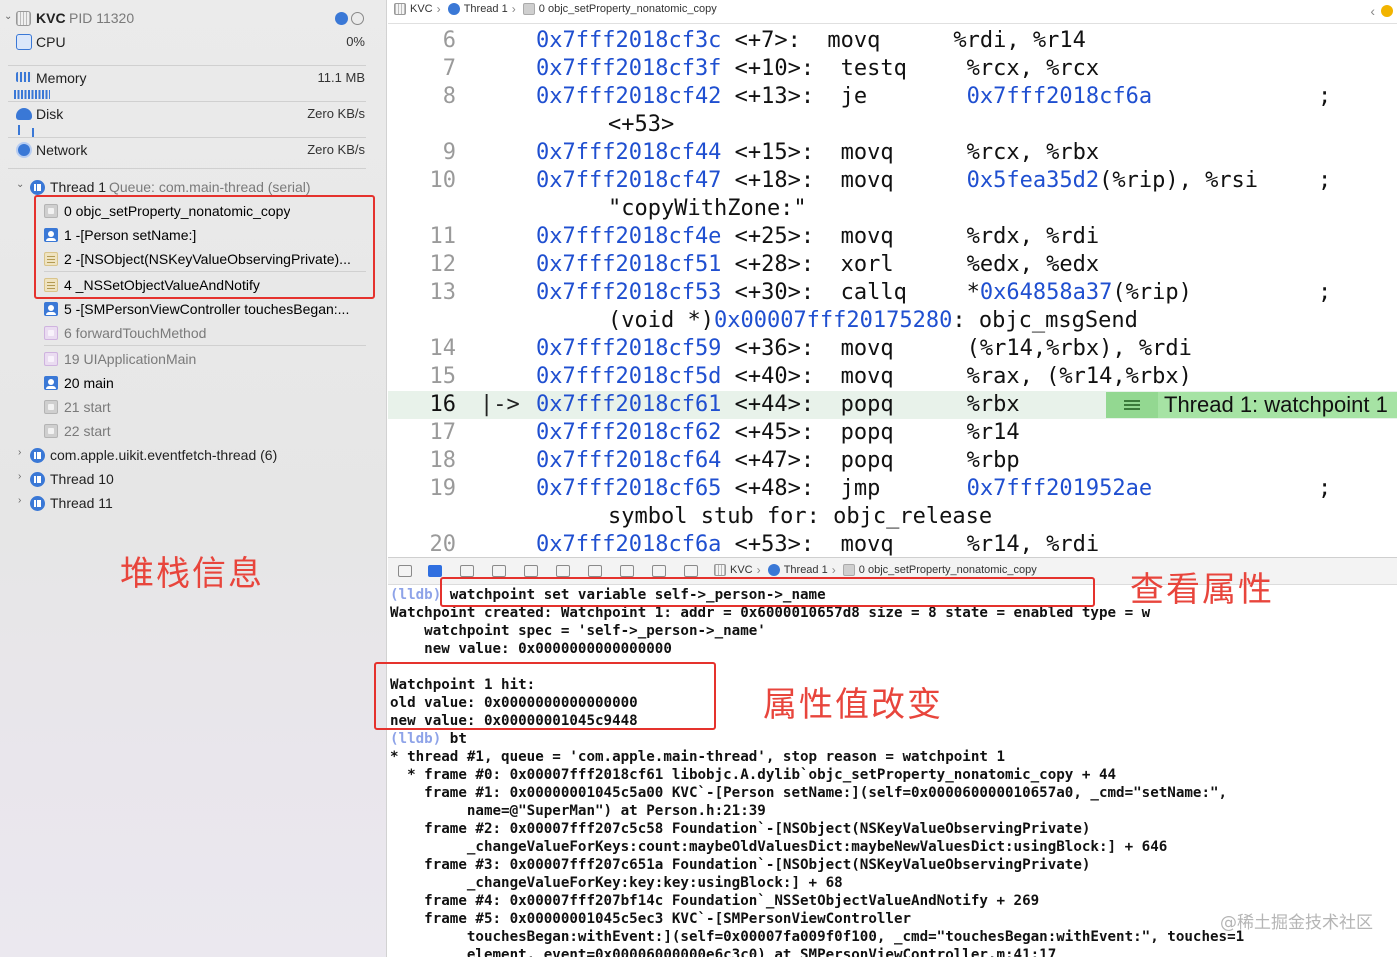  Describe the element at coordinates (193, 79) in the screenshot. I see `gauge-memory: Memory 11.1 MB` at that location.